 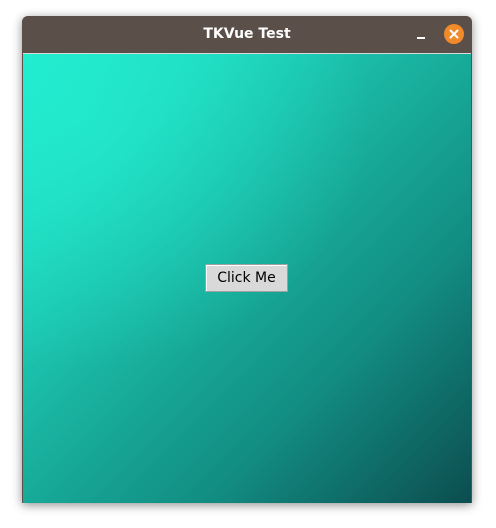 I want to click on click-me-button: Click Me, so click(x=246, y=278).